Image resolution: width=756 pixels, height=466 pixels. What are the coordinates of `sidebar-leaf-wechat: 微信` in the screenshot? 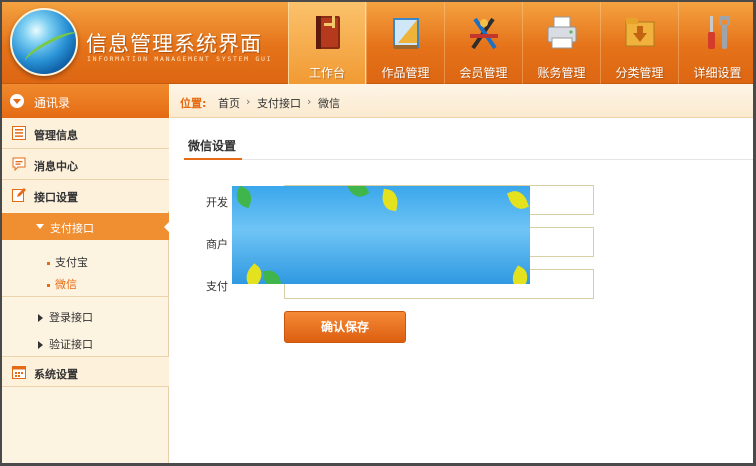 It's located at (62, 284).